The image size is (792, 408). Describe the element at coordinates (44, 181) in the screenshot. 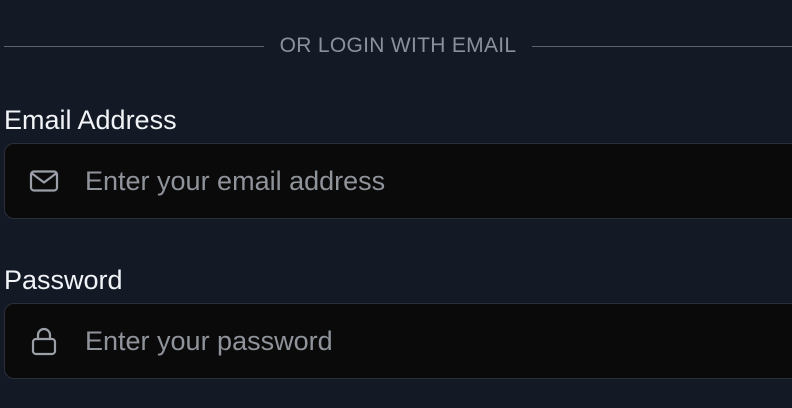

I see `mail-icon` at that location.